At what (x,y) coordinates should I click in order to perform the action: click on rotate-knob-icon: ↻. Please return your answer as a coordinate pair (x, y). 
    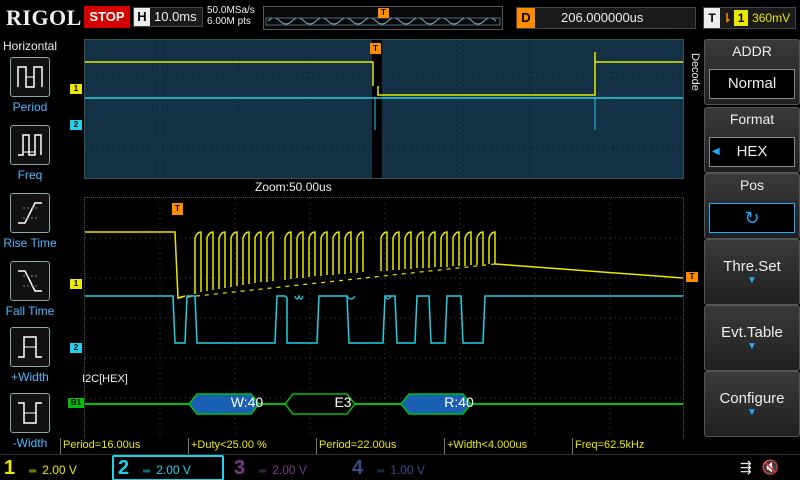
    Looking at the image, I should click on (752, 218).